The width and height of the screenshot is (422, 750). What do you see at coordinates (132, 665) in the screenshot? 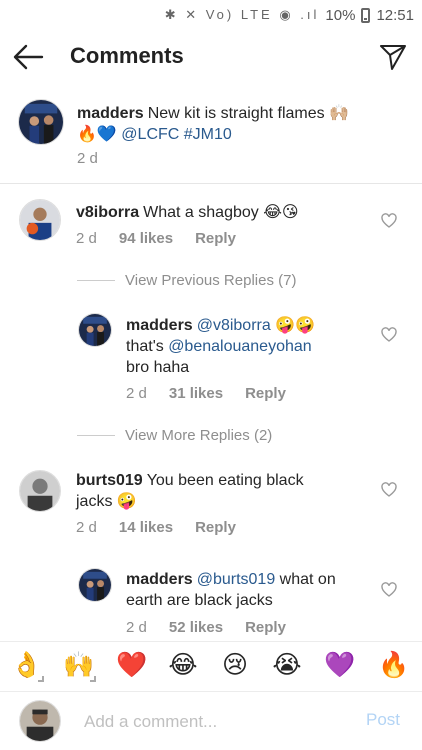
I see `emoji-red-heart: ❤️` at bounding box center [132, 665].